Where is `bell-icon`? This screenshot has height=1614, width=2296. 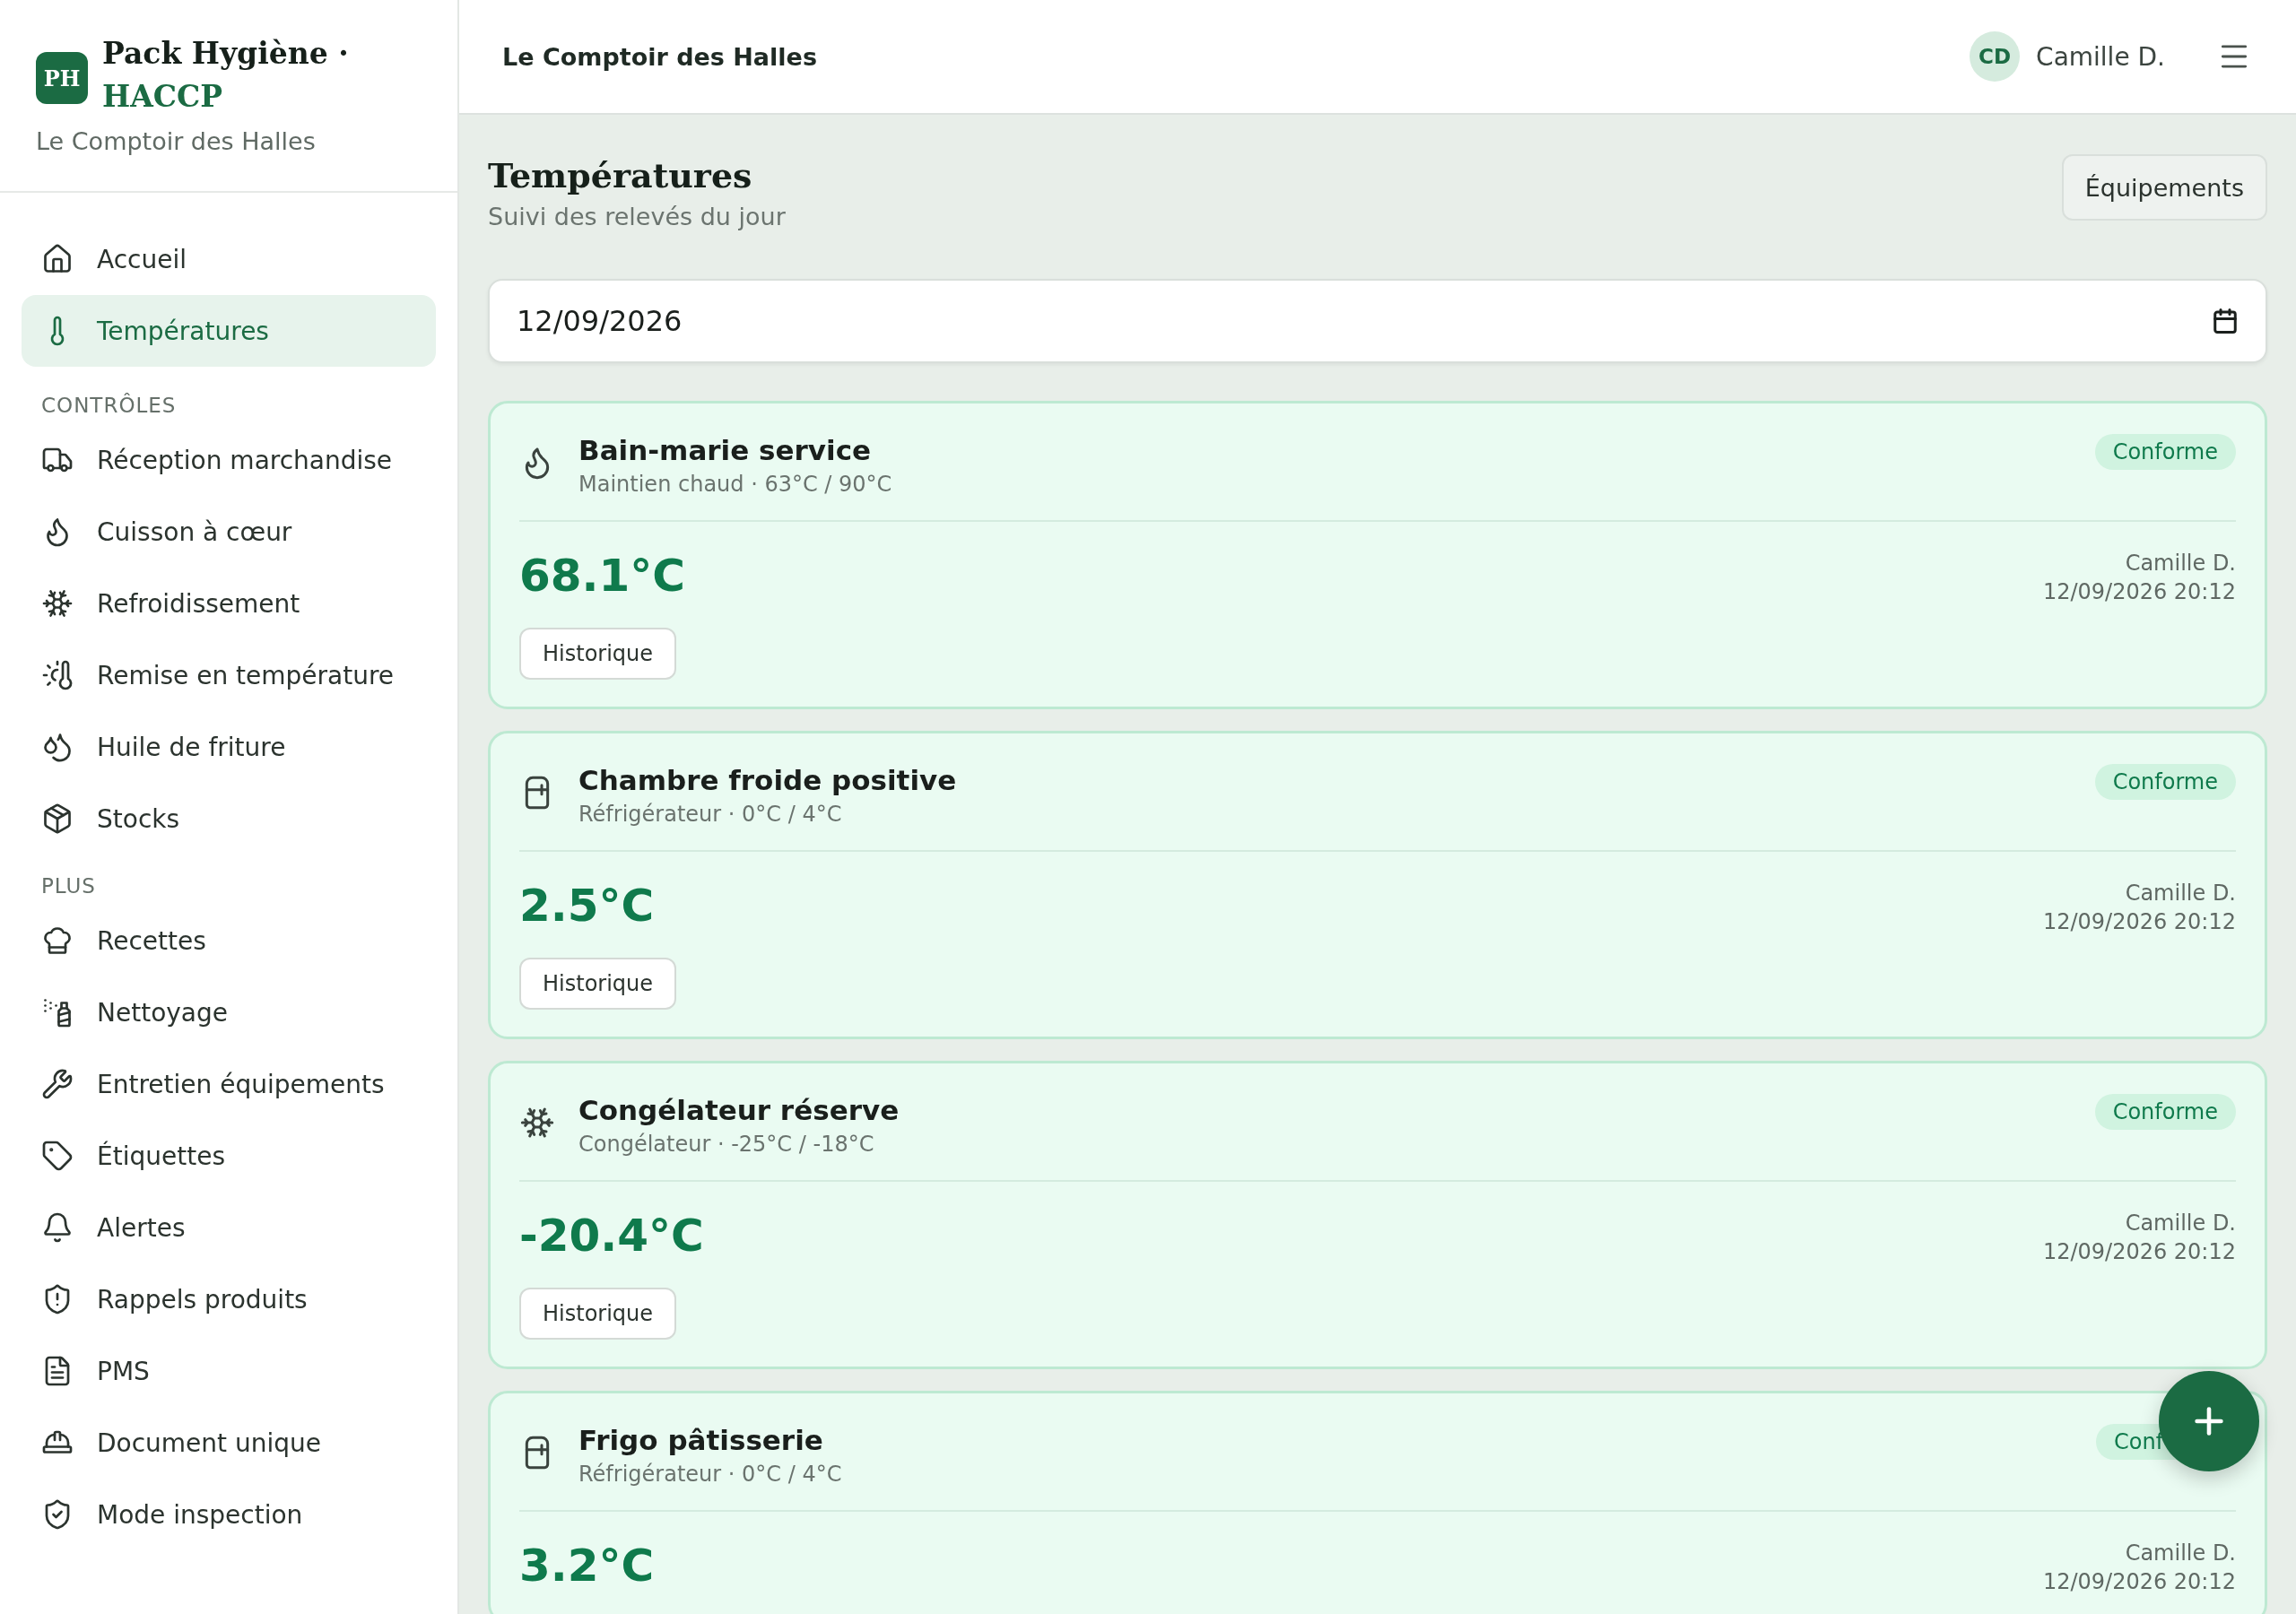 bell-icon is located at coordinates (57, 1227).